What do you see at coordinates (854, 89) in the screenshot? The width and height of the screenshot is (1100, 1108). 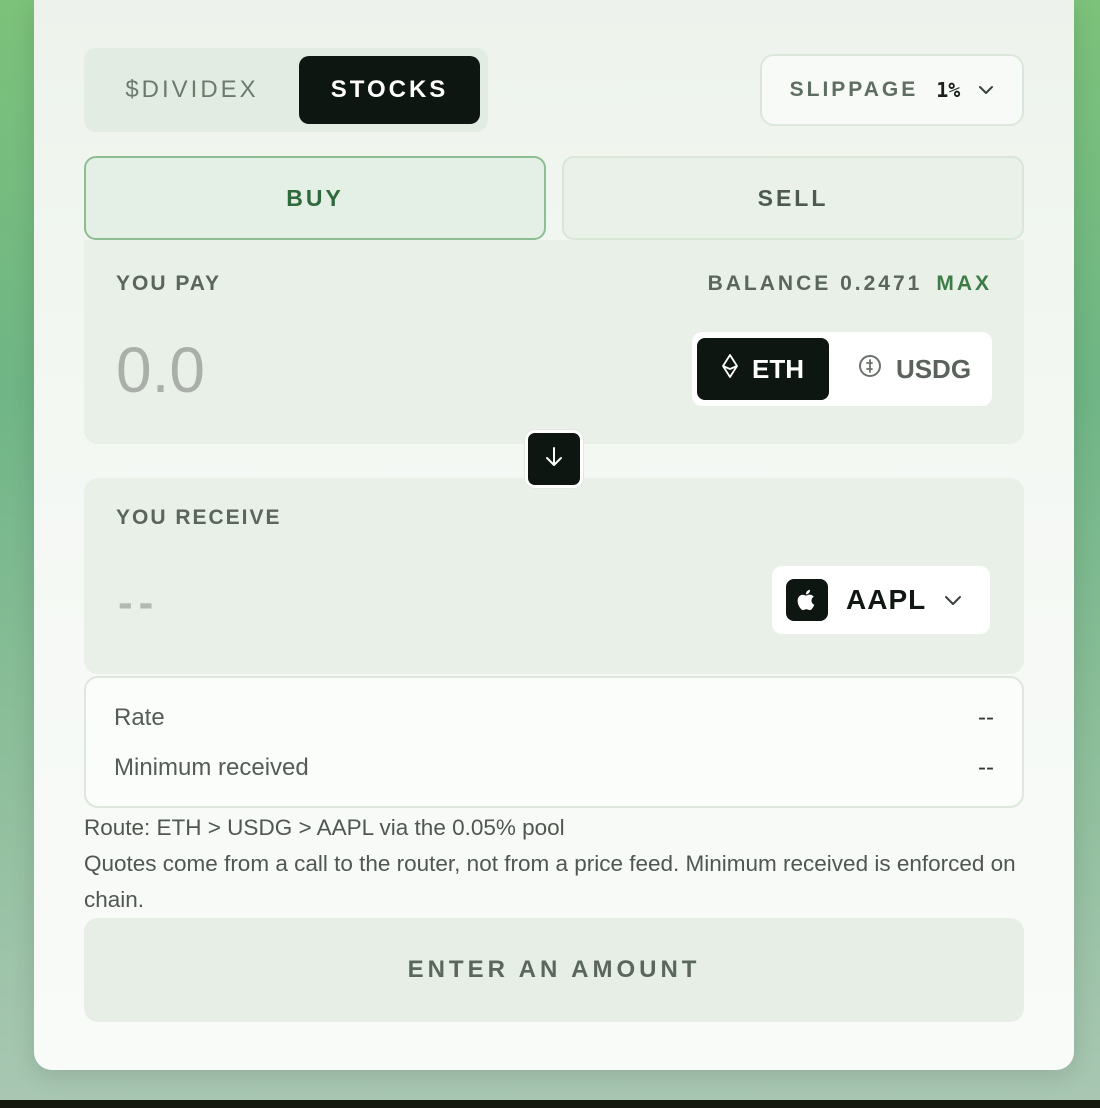 I see `slippage-label: SLIPPAGE` at bounding box center [854, 89].